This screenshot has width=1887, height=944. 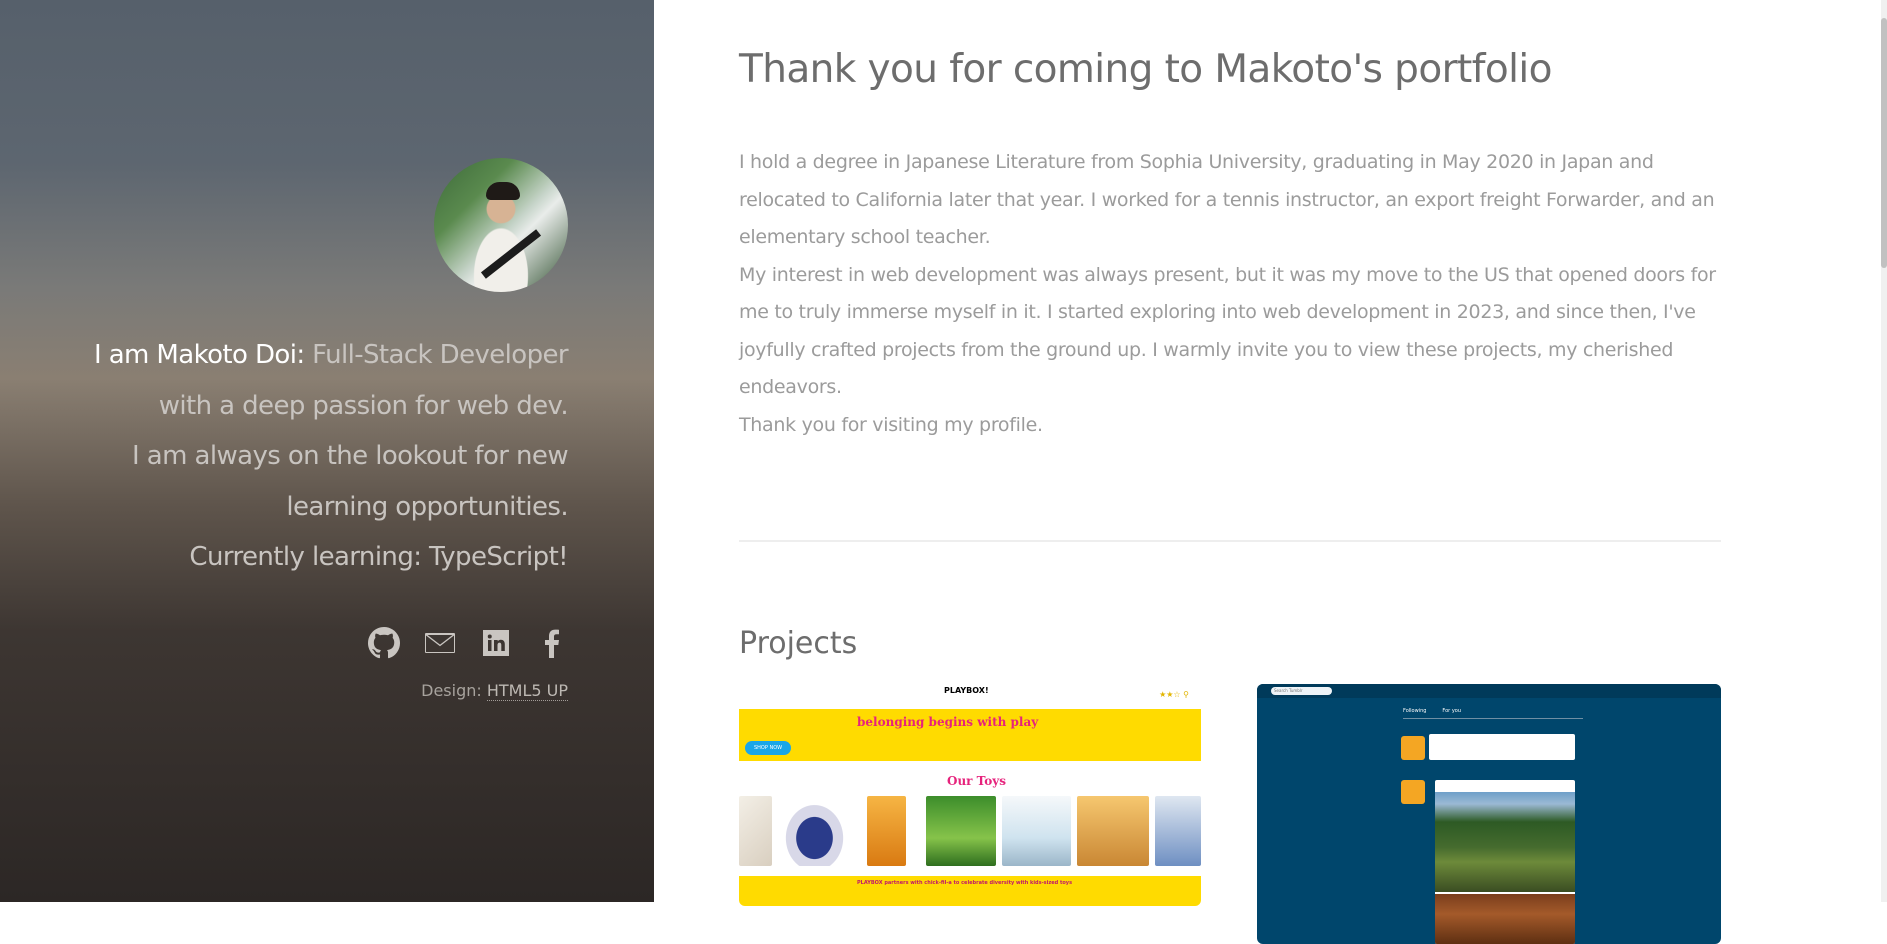 What do you see at coordinates (308, 690) in the screenshot?
I see `design-credit: Design: HTML5 UP` at bounding box center [308, 690].